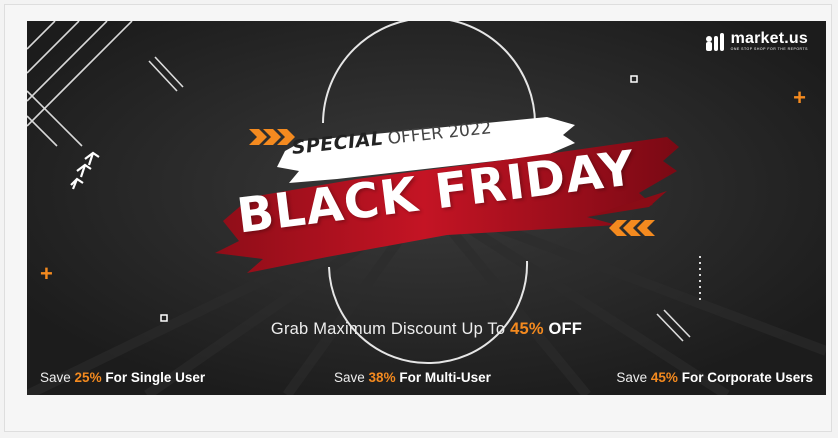  I want to click on max-discount-text: Grab Maximum Discount Up To 45% OFF, so click(426, 329).